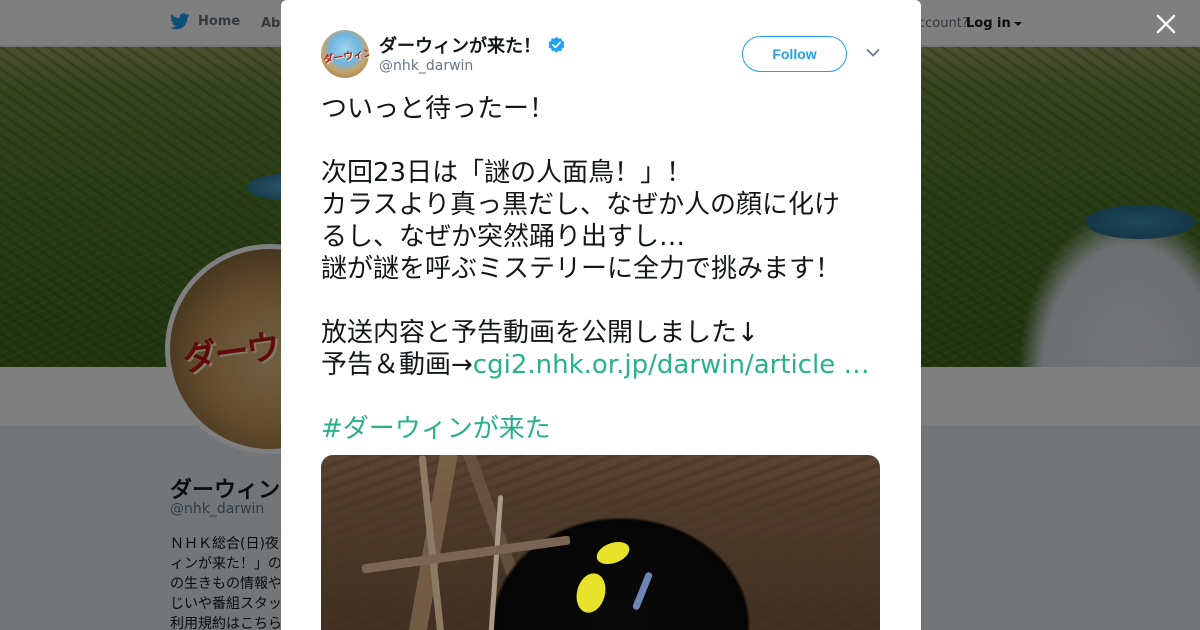 This screenshot has width=1200, height=630. What do you see at coordinates (426, 66) in the screenshot?
I see `tweet-author-handle: @nhk_darwin` at bounding box center [426, 66].